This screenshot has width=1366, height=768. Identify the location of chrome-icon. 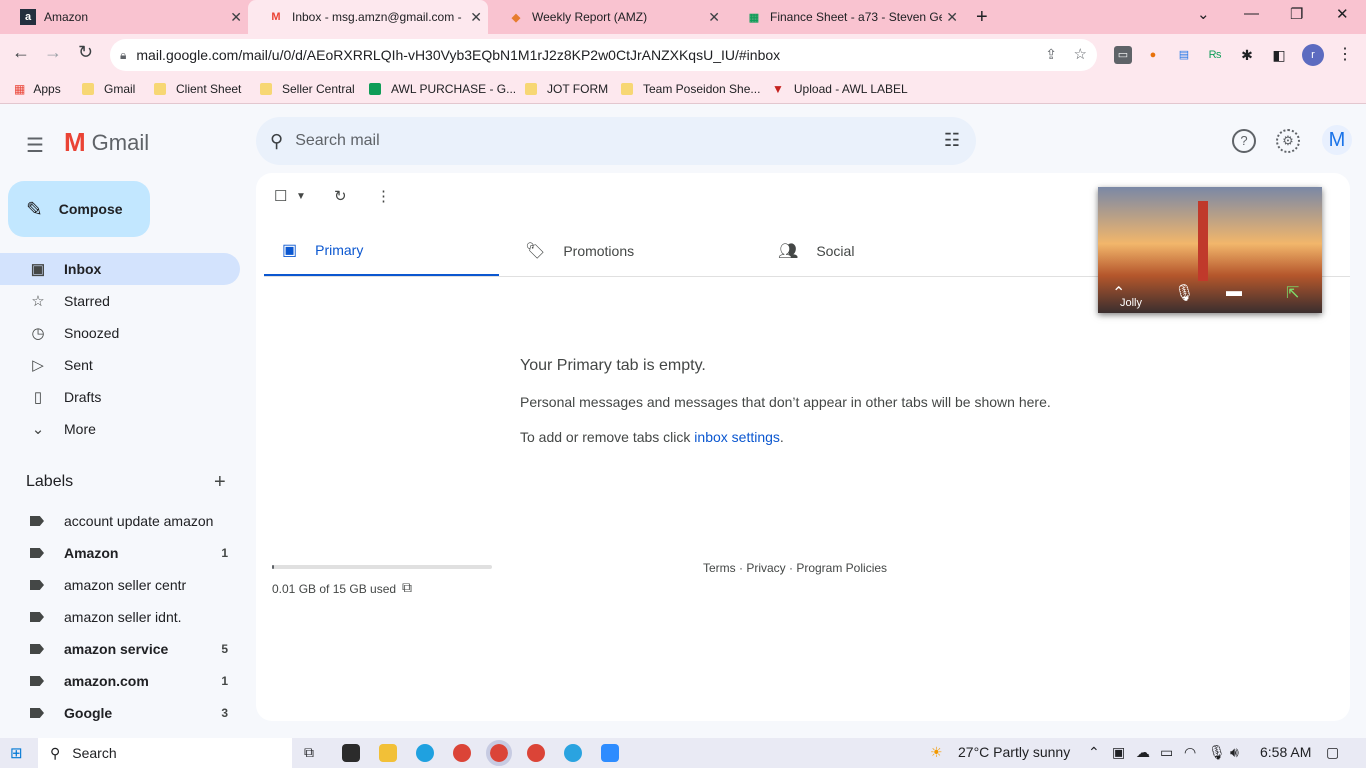
(462, 753).